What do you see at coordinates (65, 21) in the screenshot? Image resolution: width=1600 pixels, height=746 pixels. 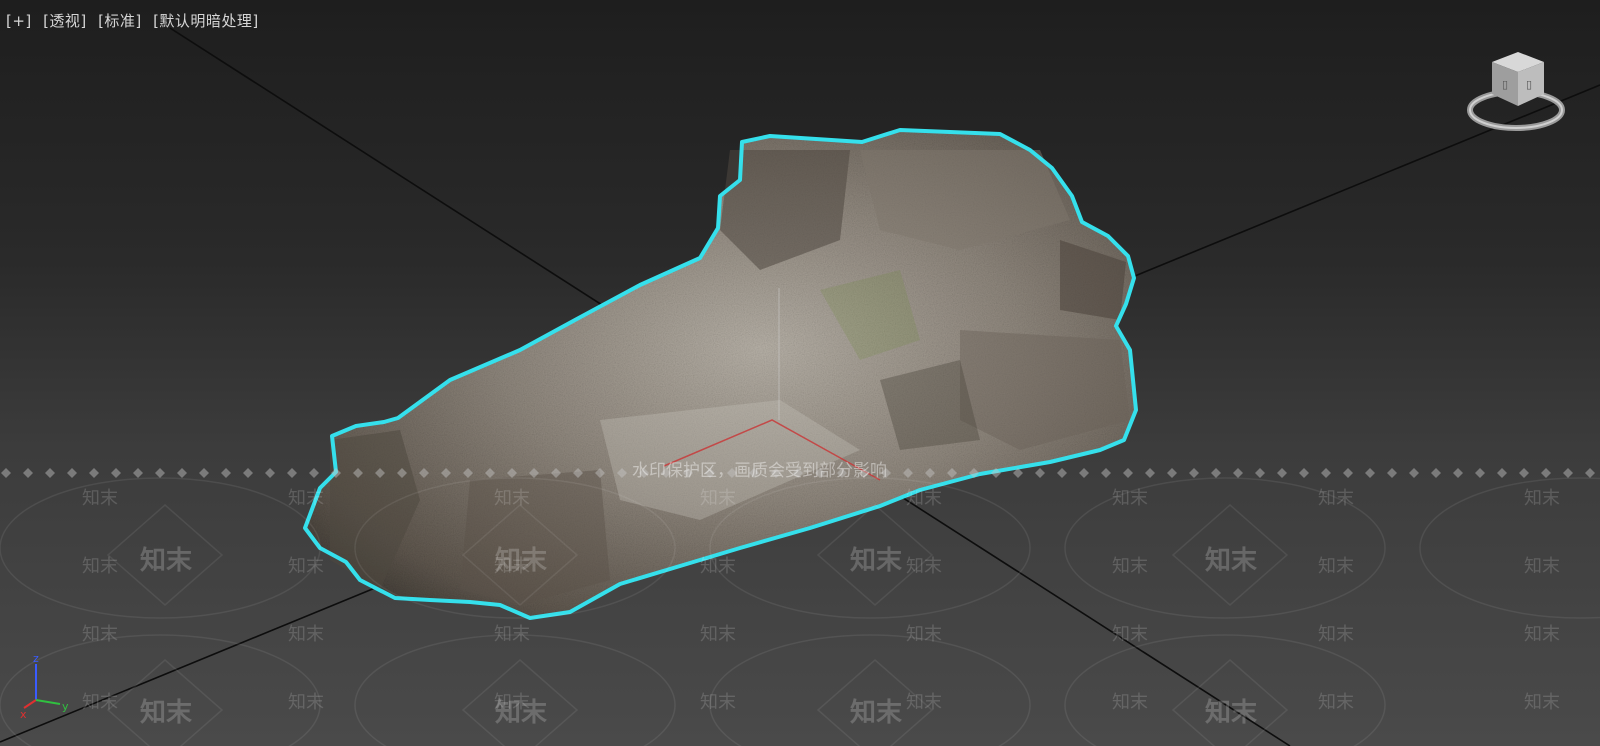 I see `viewport-menu-view: [透视]` at bounding box center [65, 21].